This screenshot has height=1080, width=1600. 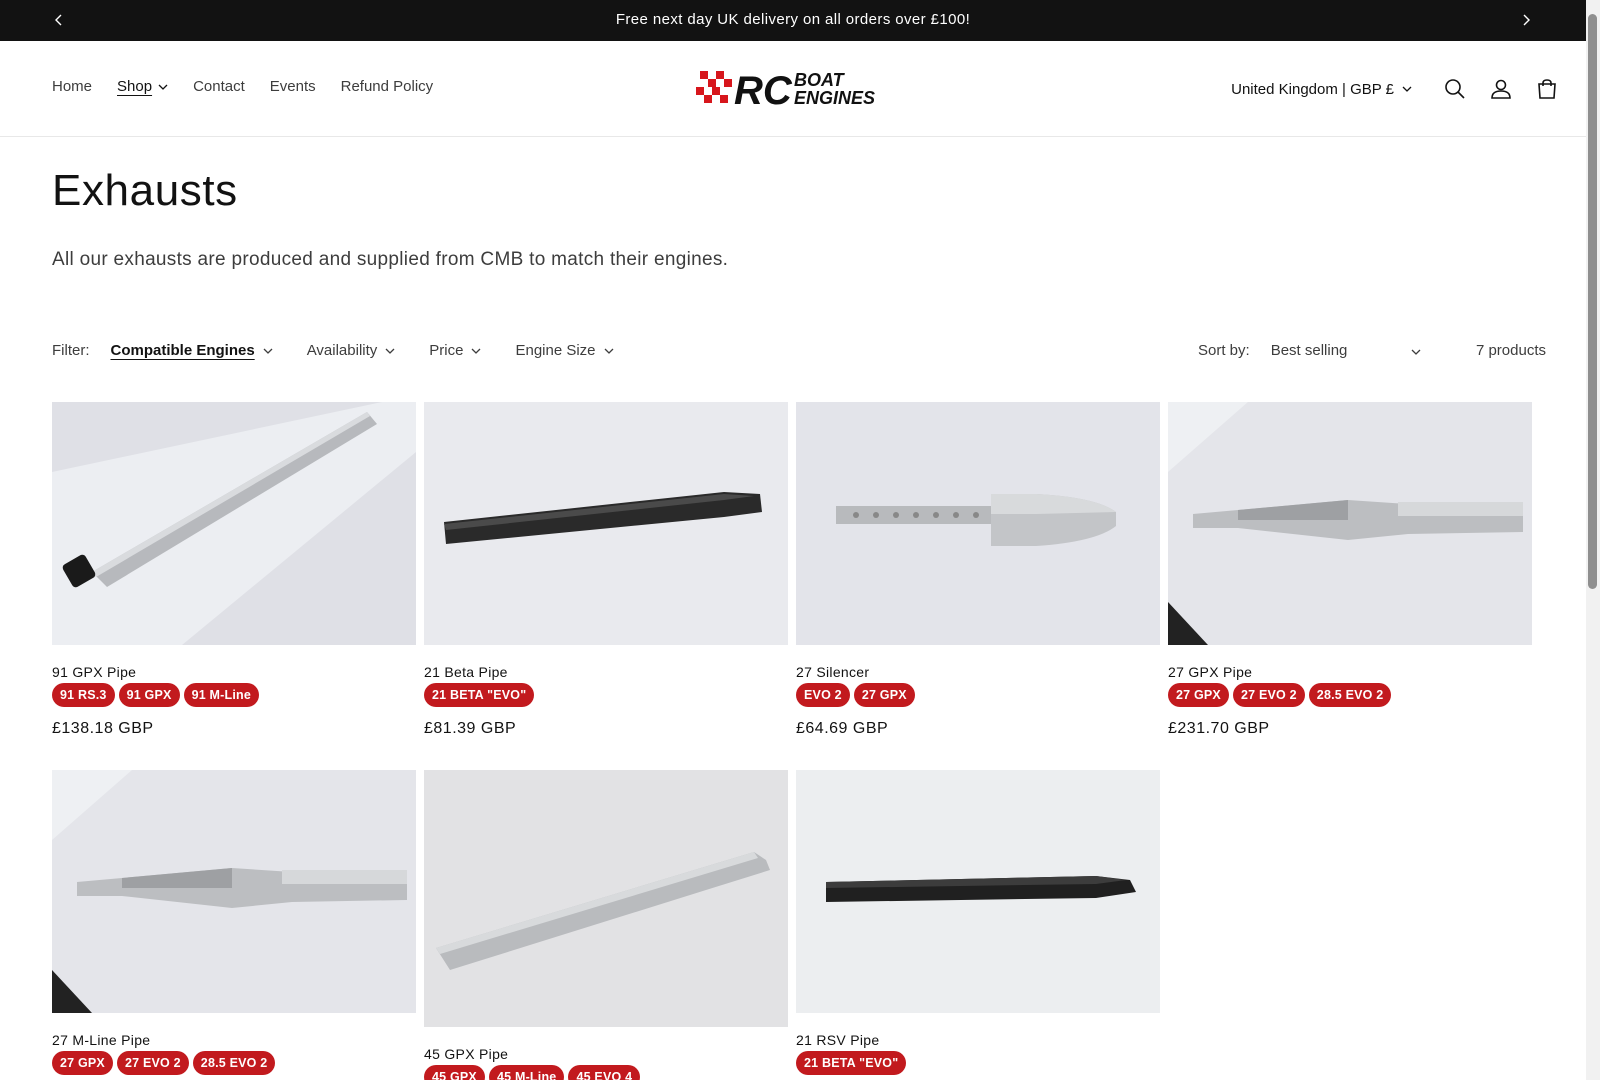 What do you see at coordinates (1350, 672) in the screenshot?
I see `product-title: 27 GPX Pipe` at bounding box center [1350, 672].